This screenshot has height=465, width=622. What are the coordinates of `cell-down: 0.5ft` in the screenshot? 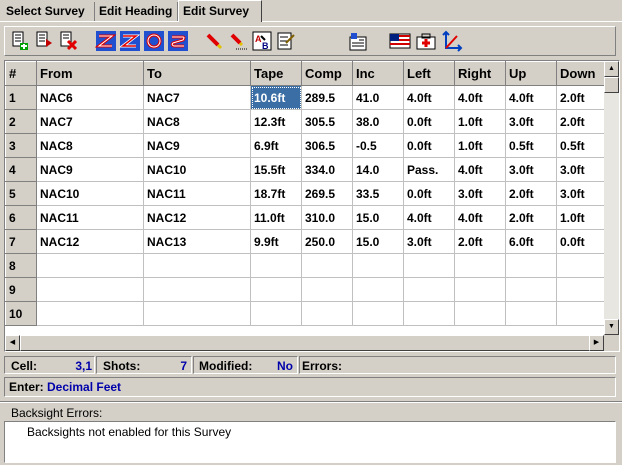 It's located at (580, 145).